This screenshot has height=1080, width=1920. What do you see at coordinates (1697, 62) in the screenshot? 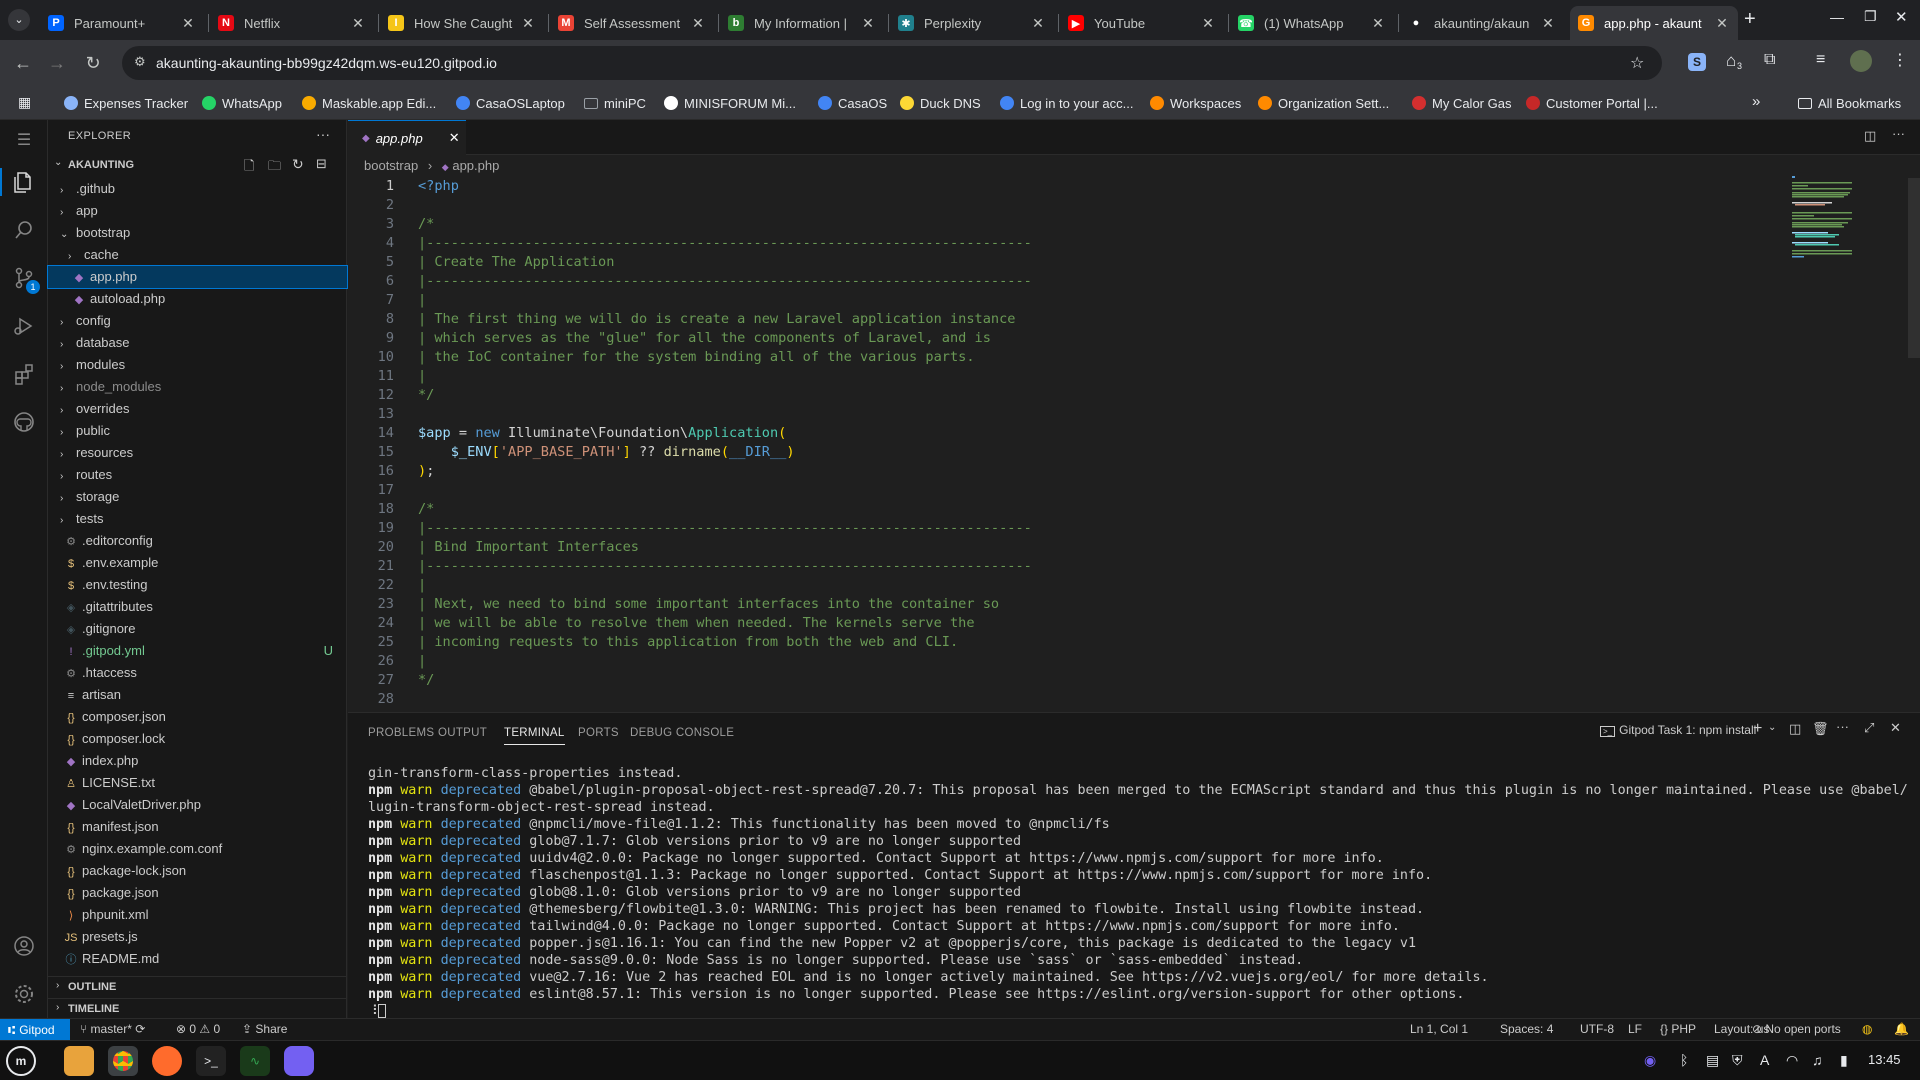
I see `extension-s-icon: S` at bounding box center [1697, 62].